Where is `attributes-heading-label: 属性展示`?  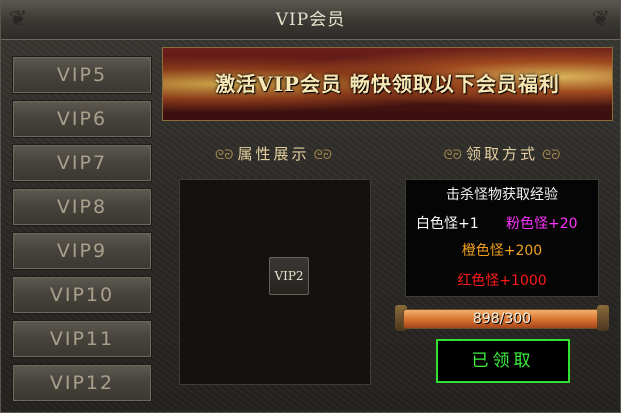 attributes-heading-label: 属性展示 is located at coordinates (273, 154).